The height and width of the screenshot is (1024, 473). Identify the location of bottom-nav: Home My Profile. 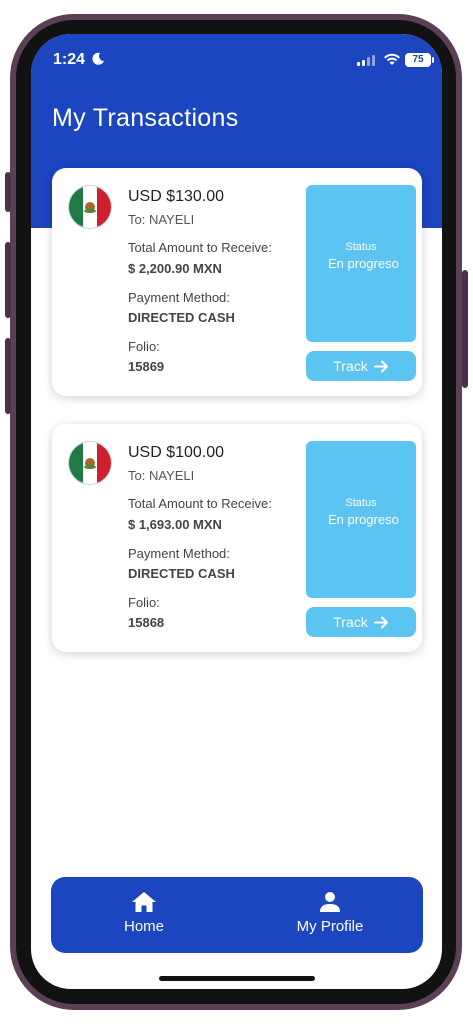
(237, 915).